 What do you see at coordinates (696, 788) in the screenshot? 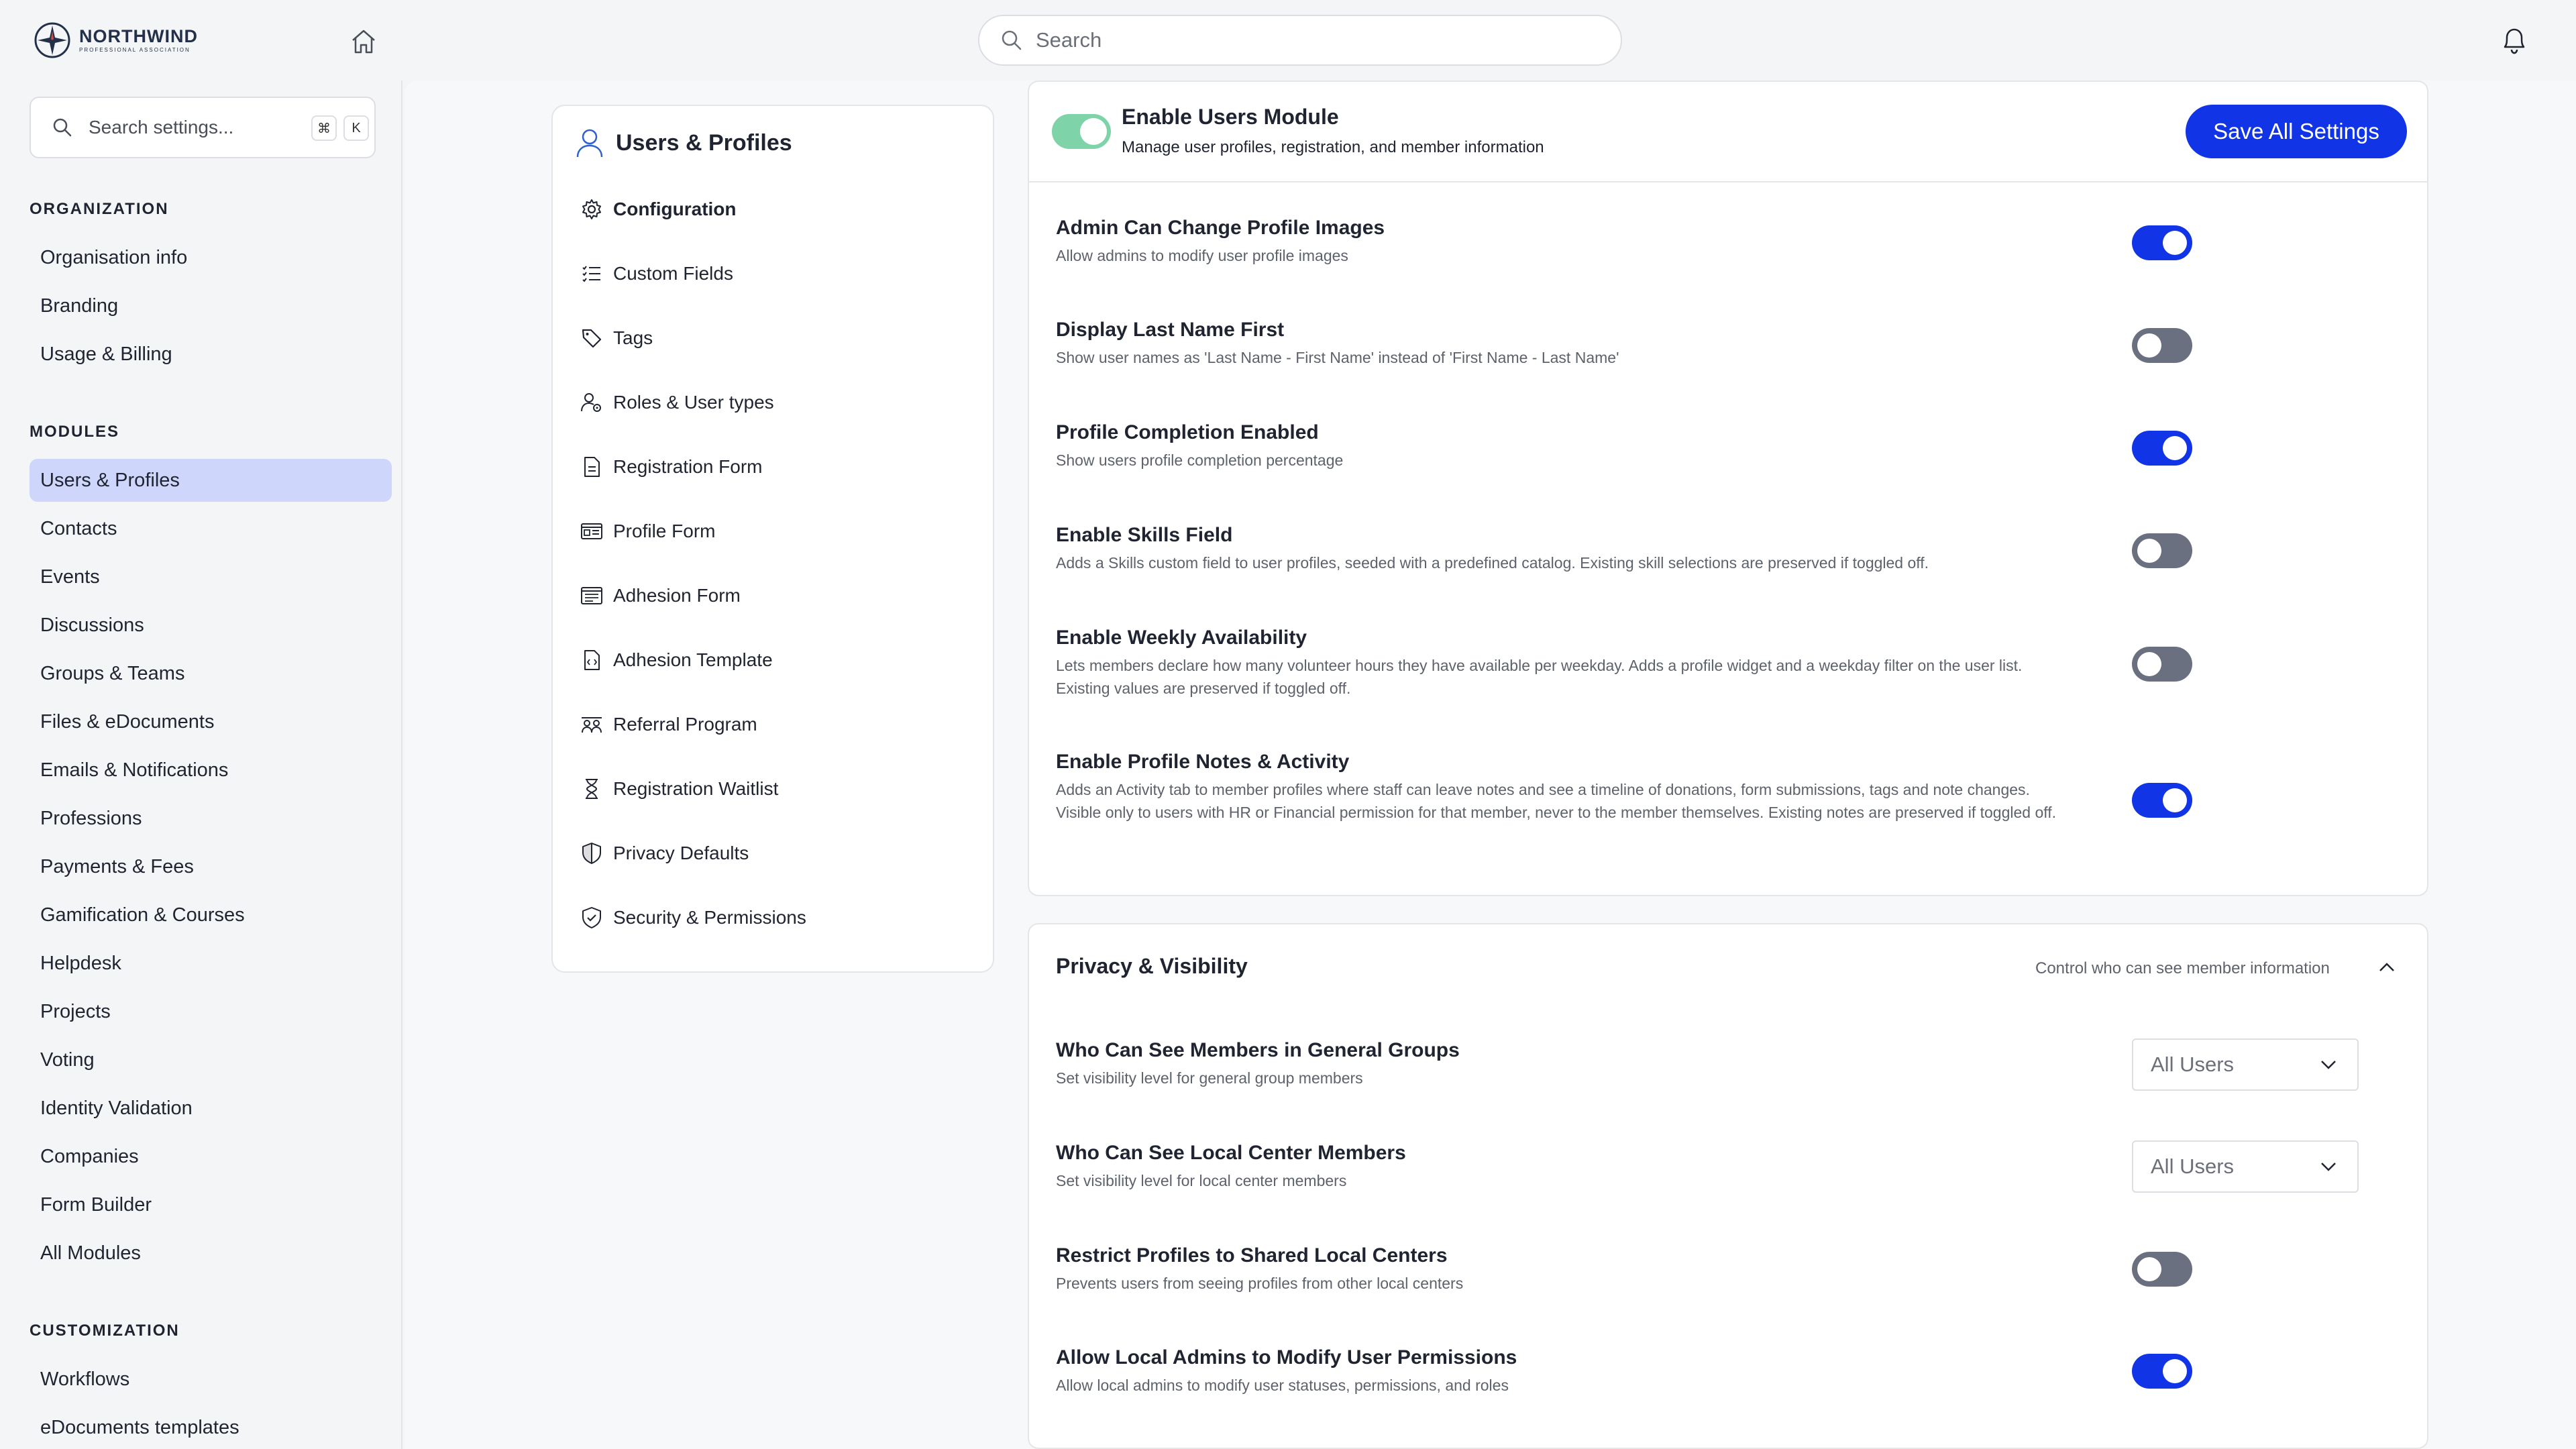
I see `subnav-label: Registration Waitlist` at bounding box center [696, 788].